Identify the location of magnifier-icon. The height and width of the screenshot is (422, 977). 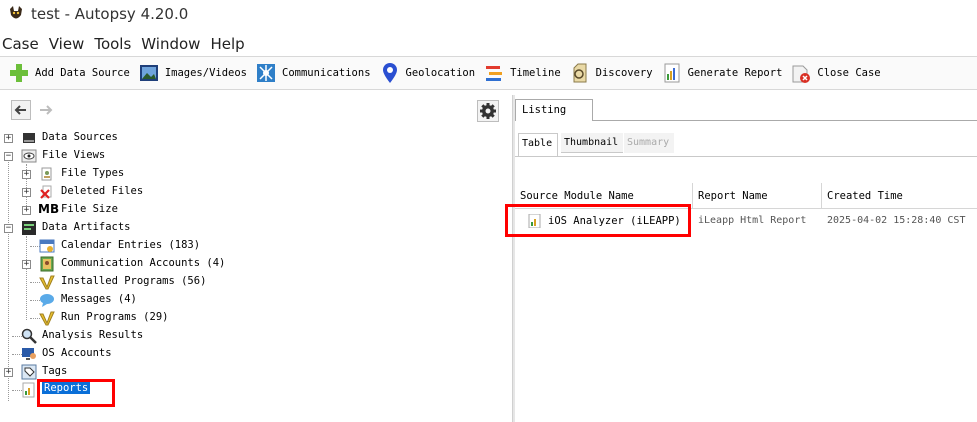
(29, 336).